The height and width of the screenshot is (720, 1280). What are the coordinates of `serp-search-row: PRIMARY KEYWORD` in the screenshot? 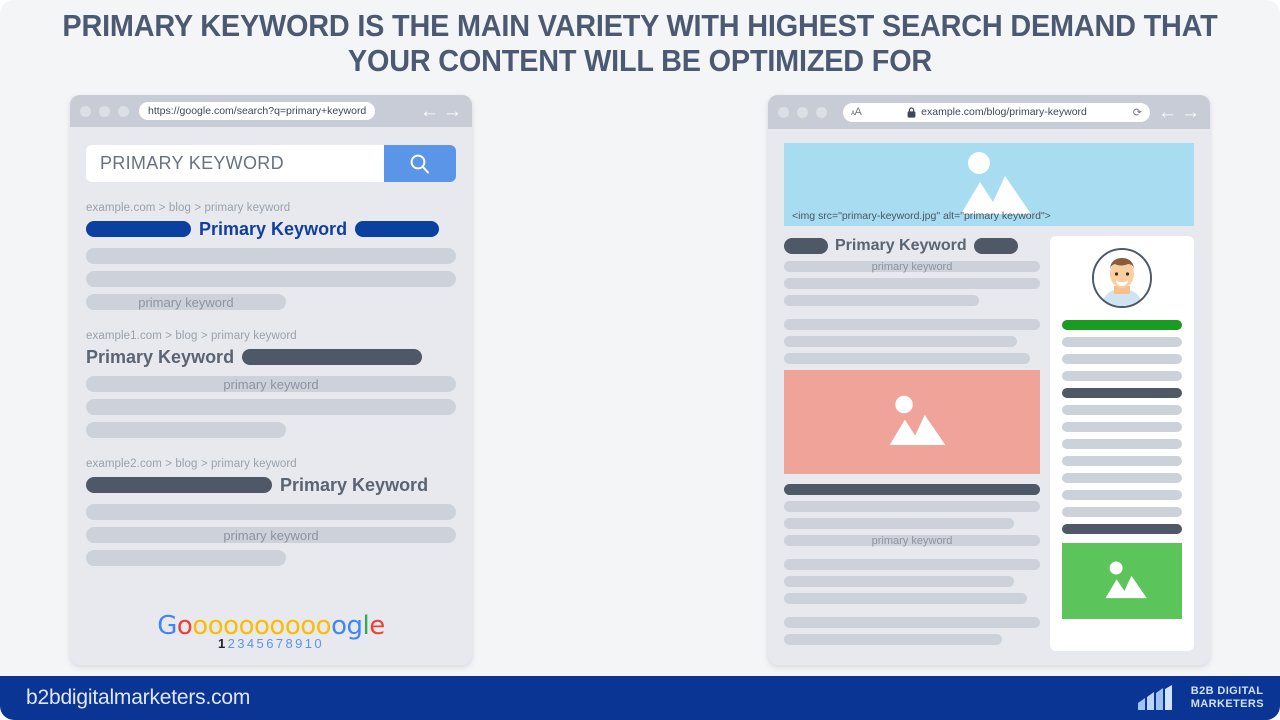 It's located at (271, 163).